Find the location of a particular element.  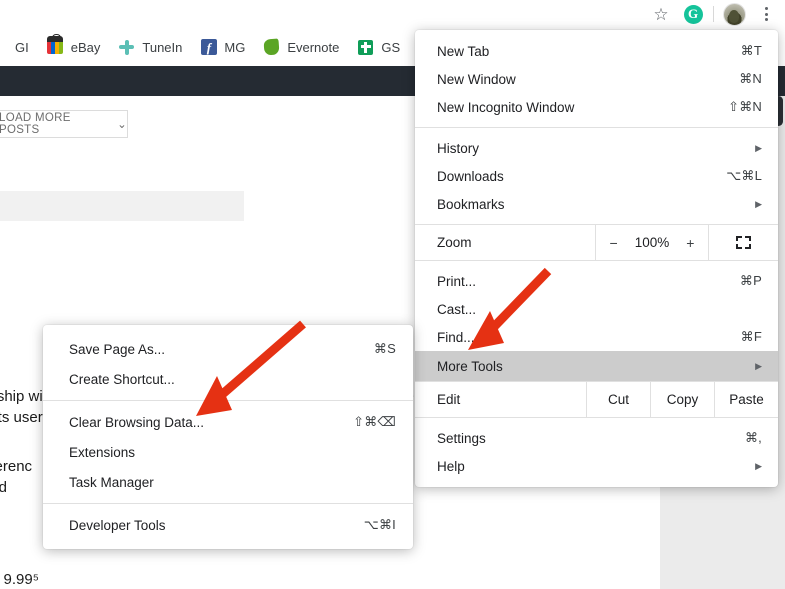

menu-item-accelerator: ⇧⌘N is located at coordinates (745, 106).